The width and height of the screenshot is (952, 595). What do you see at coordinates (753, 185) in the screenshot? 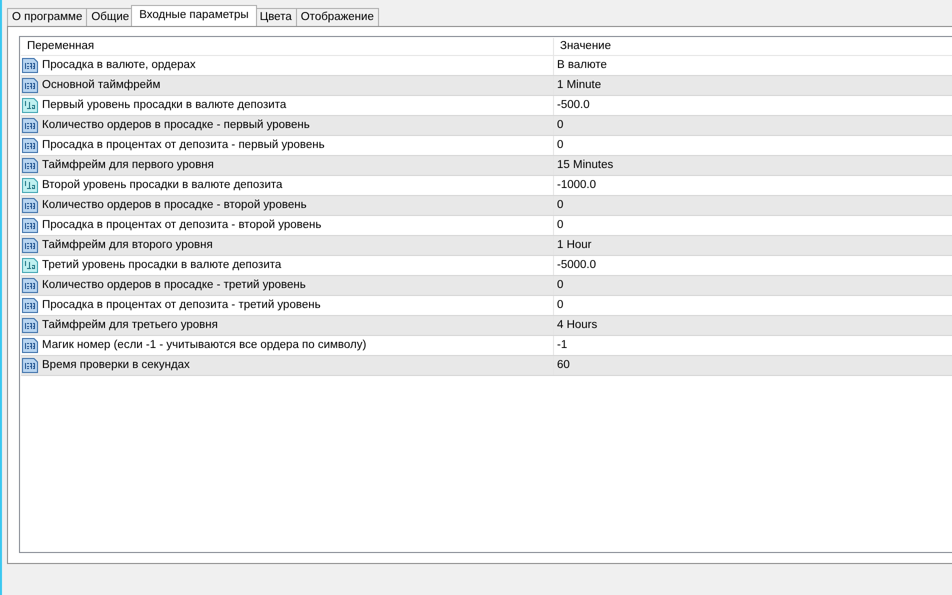
I see `value-cell: -1000.0` at bounding box center [753, 185].